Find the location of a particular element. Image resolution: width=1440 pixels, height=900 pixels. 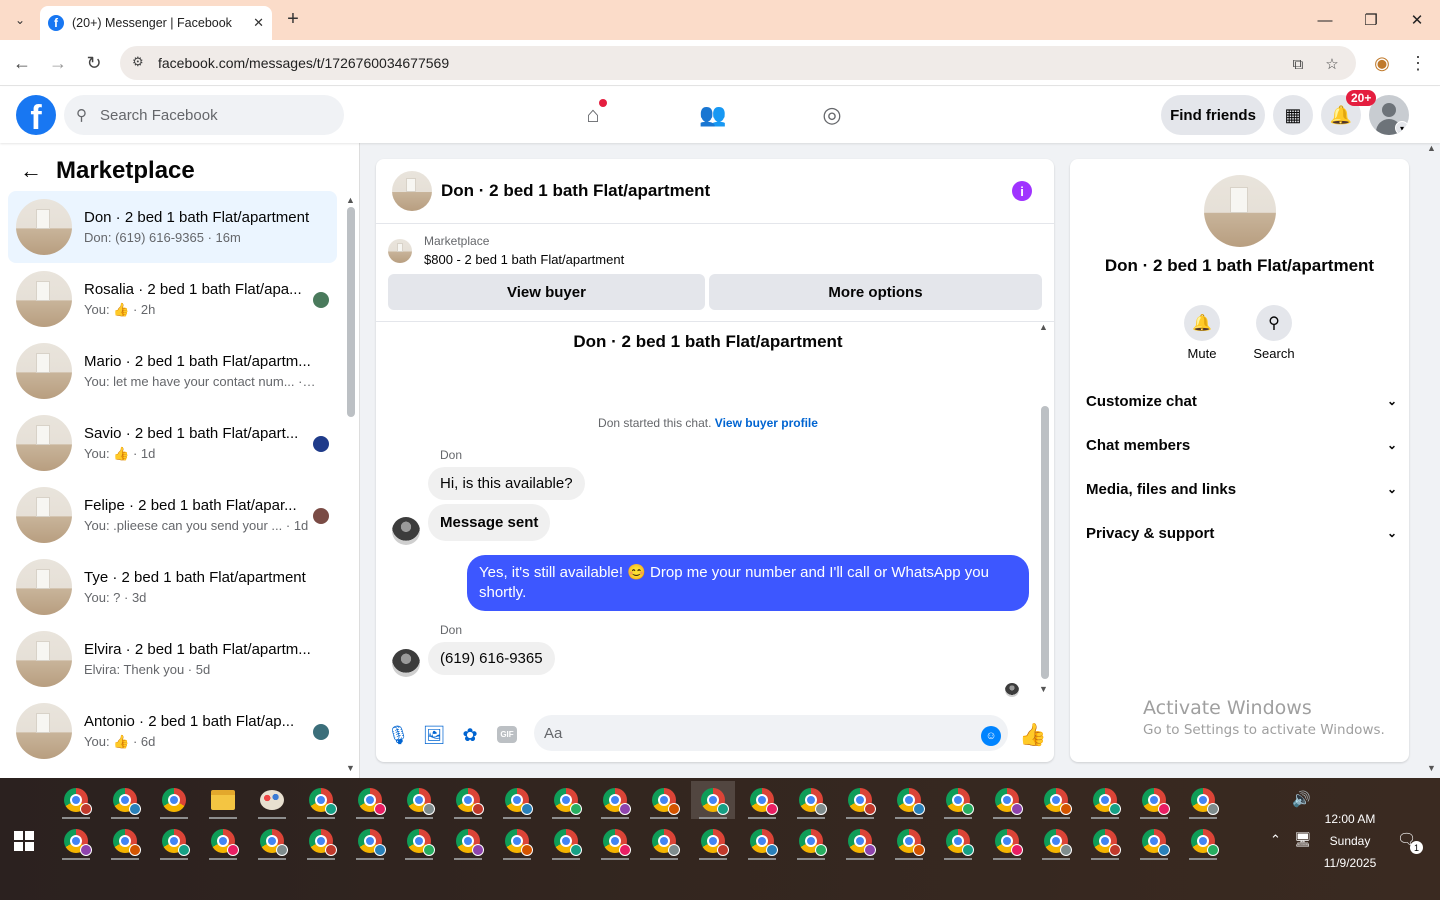

tray-expand-chevron-icon: ⌃ is located at coordinates (1275, 840).